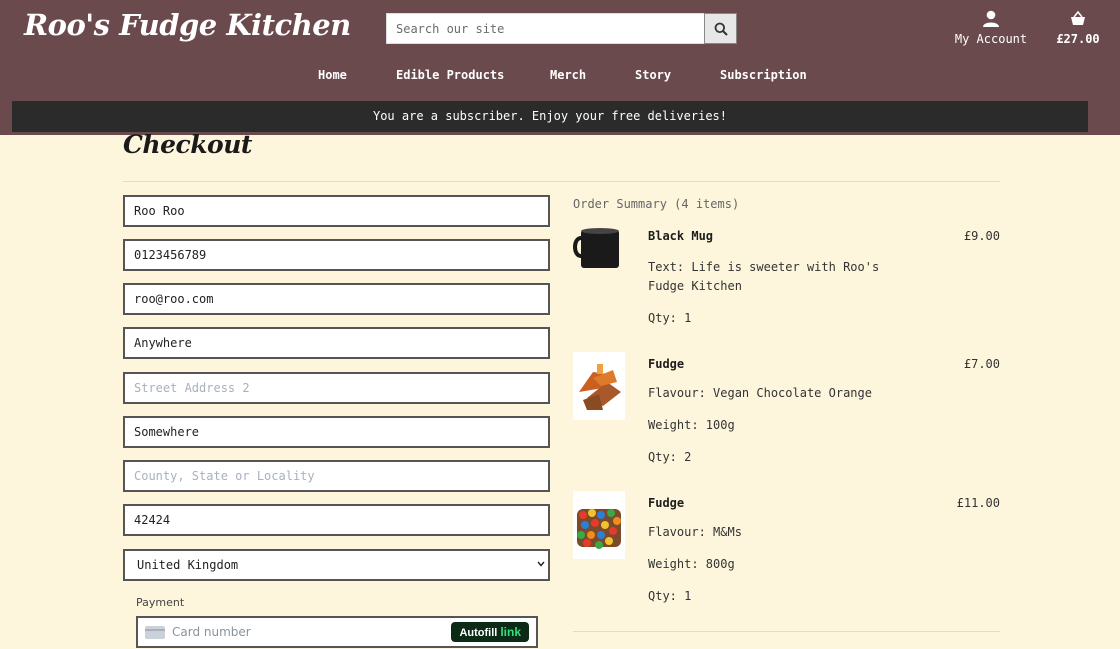 This screenshot has height=649, width=1120. What do you see at coordinates (450, 75) in the screenshot?
I see `nav-edible-products: Edible Products` at bounding box center [450, 75].